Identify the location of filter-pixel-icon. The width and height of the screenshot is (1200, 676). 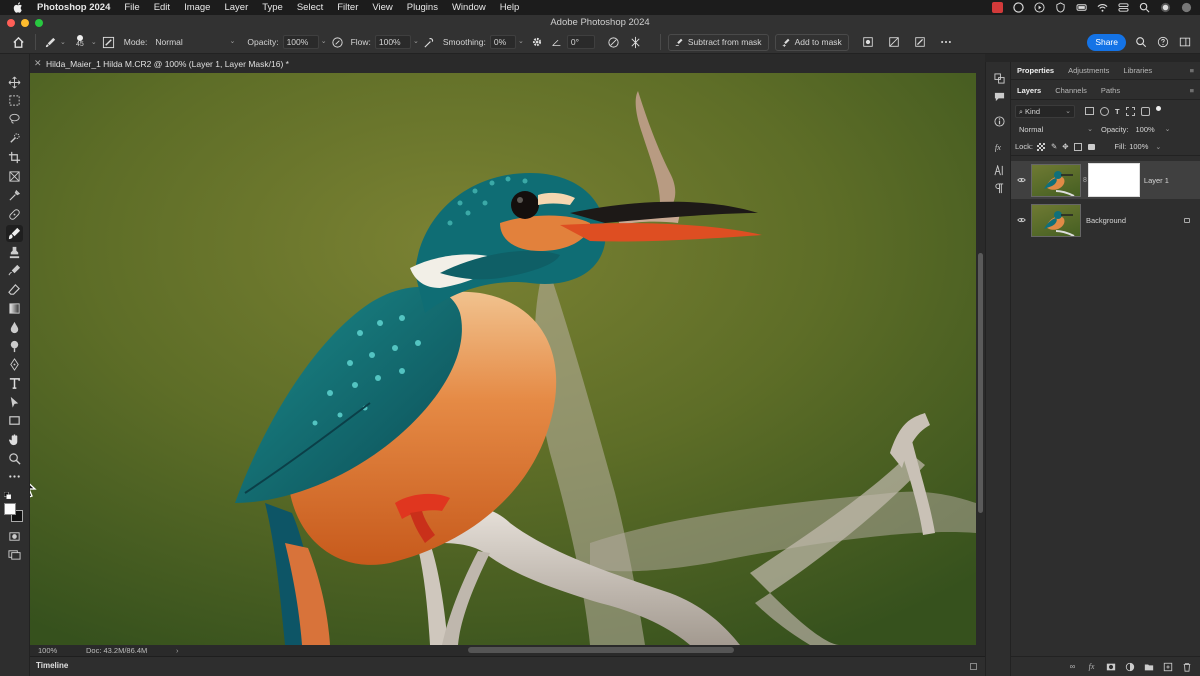
(1089, 111).